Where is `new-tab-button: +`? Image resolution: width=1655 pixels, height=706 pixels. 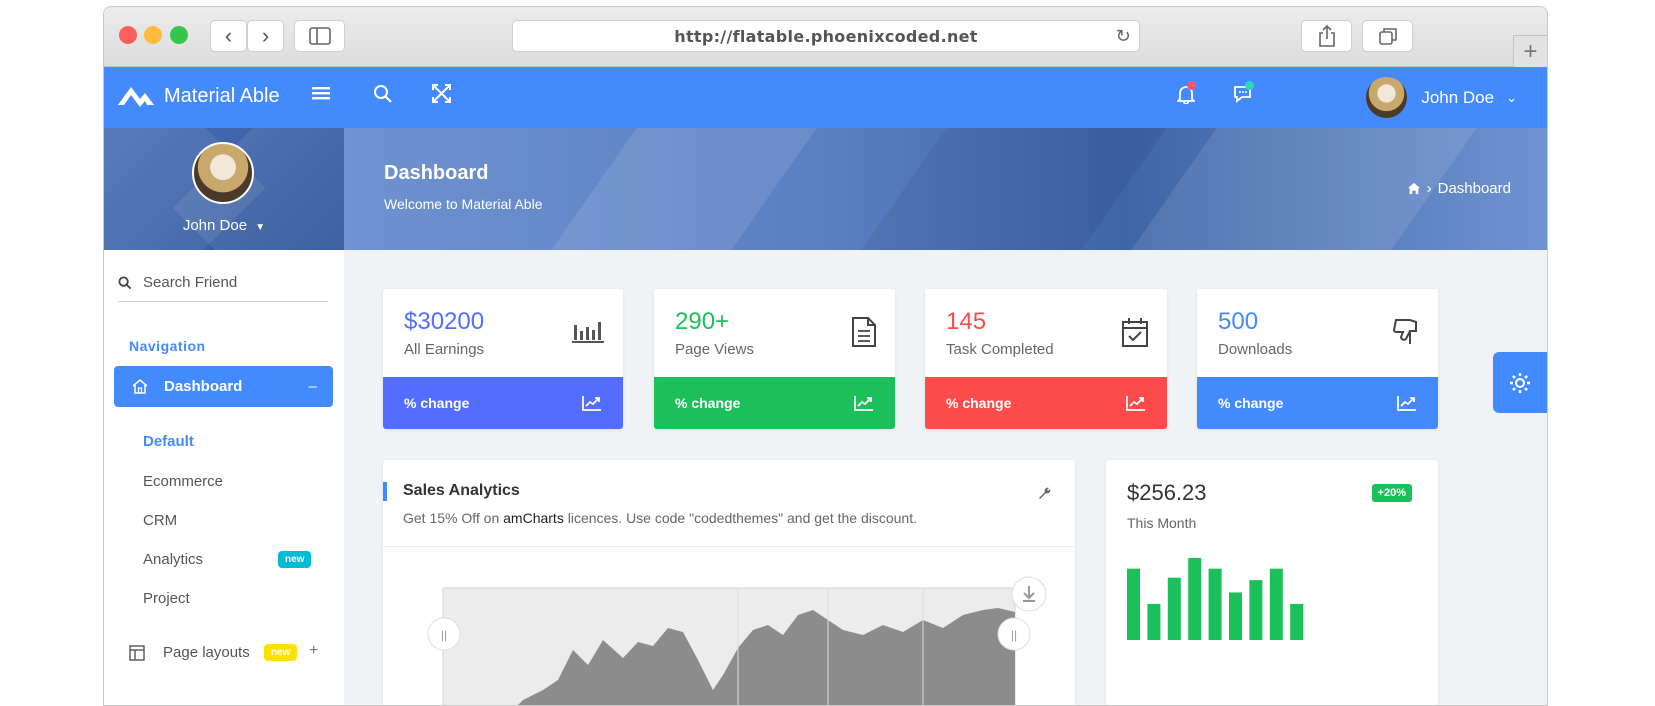 new-tab-button: + is located at coordinates (1530, 51).